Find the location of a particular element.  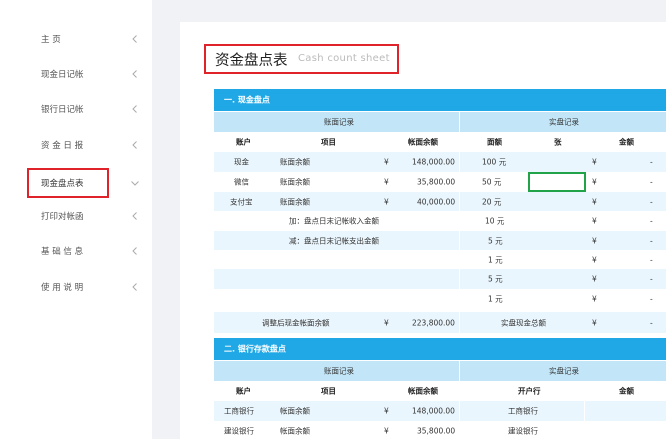

active-item-highlight is located at coordinates (68, 183).